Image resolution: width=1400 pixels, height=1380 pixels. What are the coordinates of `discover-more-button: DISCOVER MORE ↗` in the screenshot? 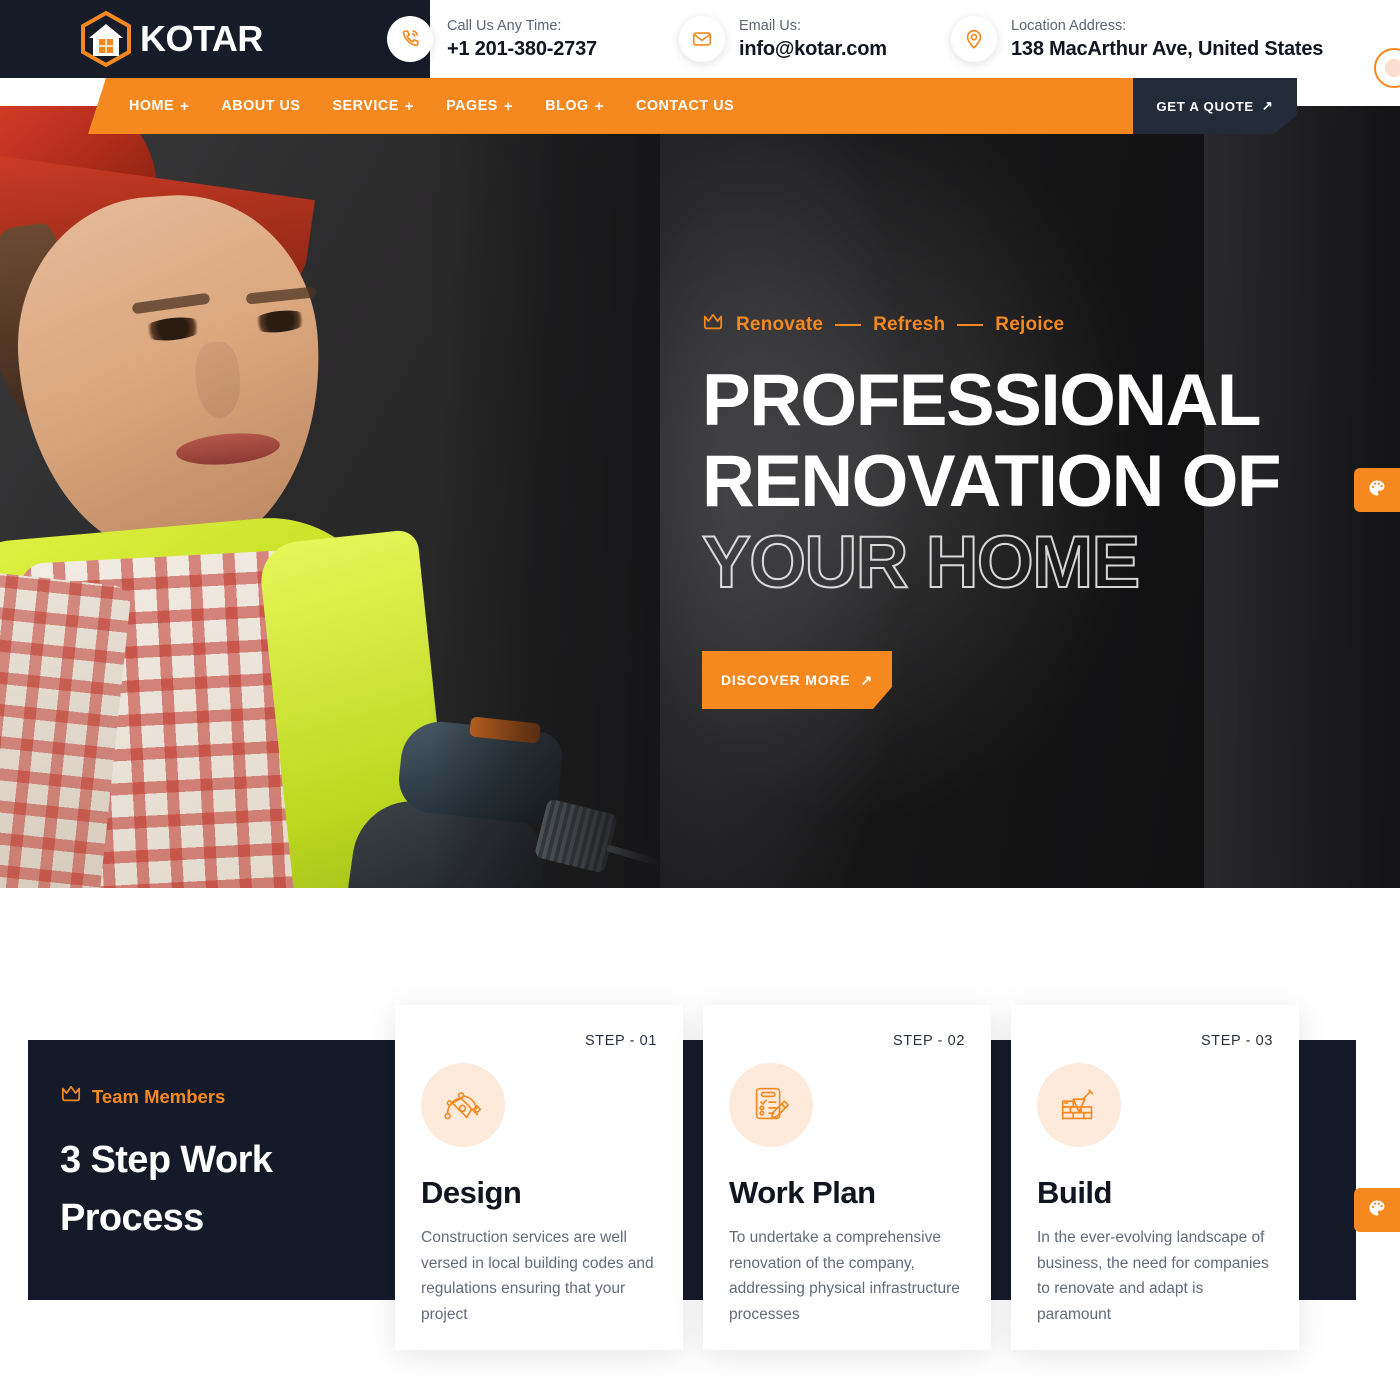 It's located at (797, 680).